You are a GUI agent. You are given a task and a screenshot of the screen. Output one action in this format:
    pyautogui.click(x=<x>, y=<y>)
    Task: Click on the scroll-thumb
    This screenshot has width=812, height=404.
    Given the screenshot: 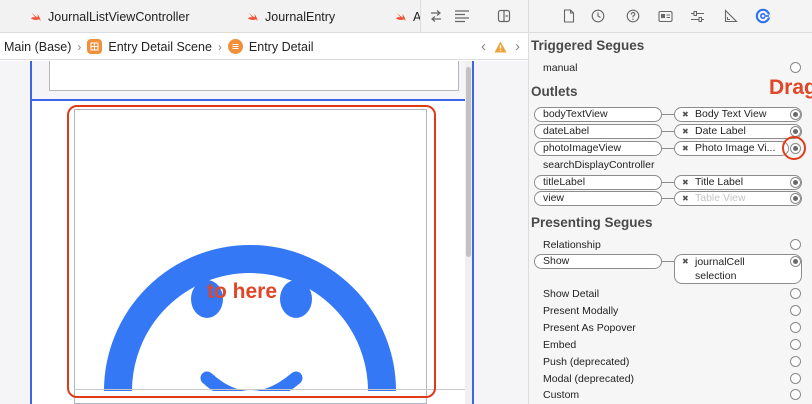 What is the action you would take?
    pyautogui.click(x=468, y=162)
    